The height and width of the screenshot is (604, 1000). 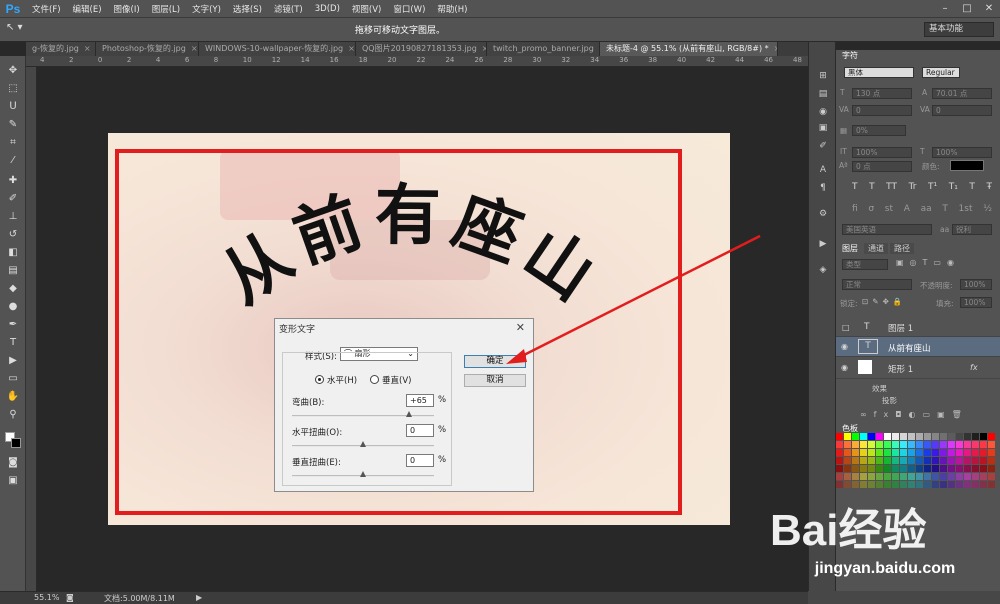 I want to click on effects-label: 效果, so click(x=879, y=388).